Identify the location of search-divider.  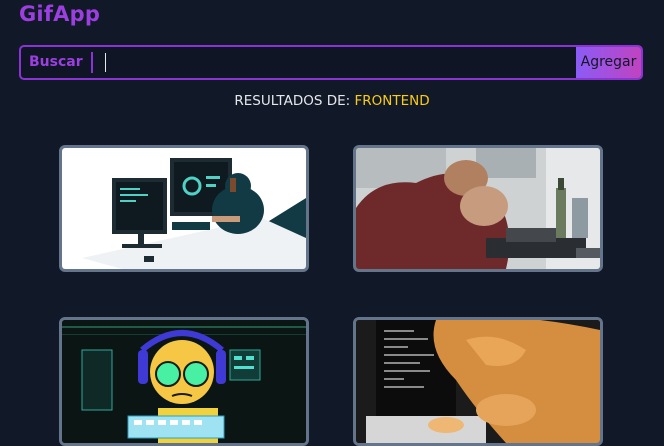
(92, 62).